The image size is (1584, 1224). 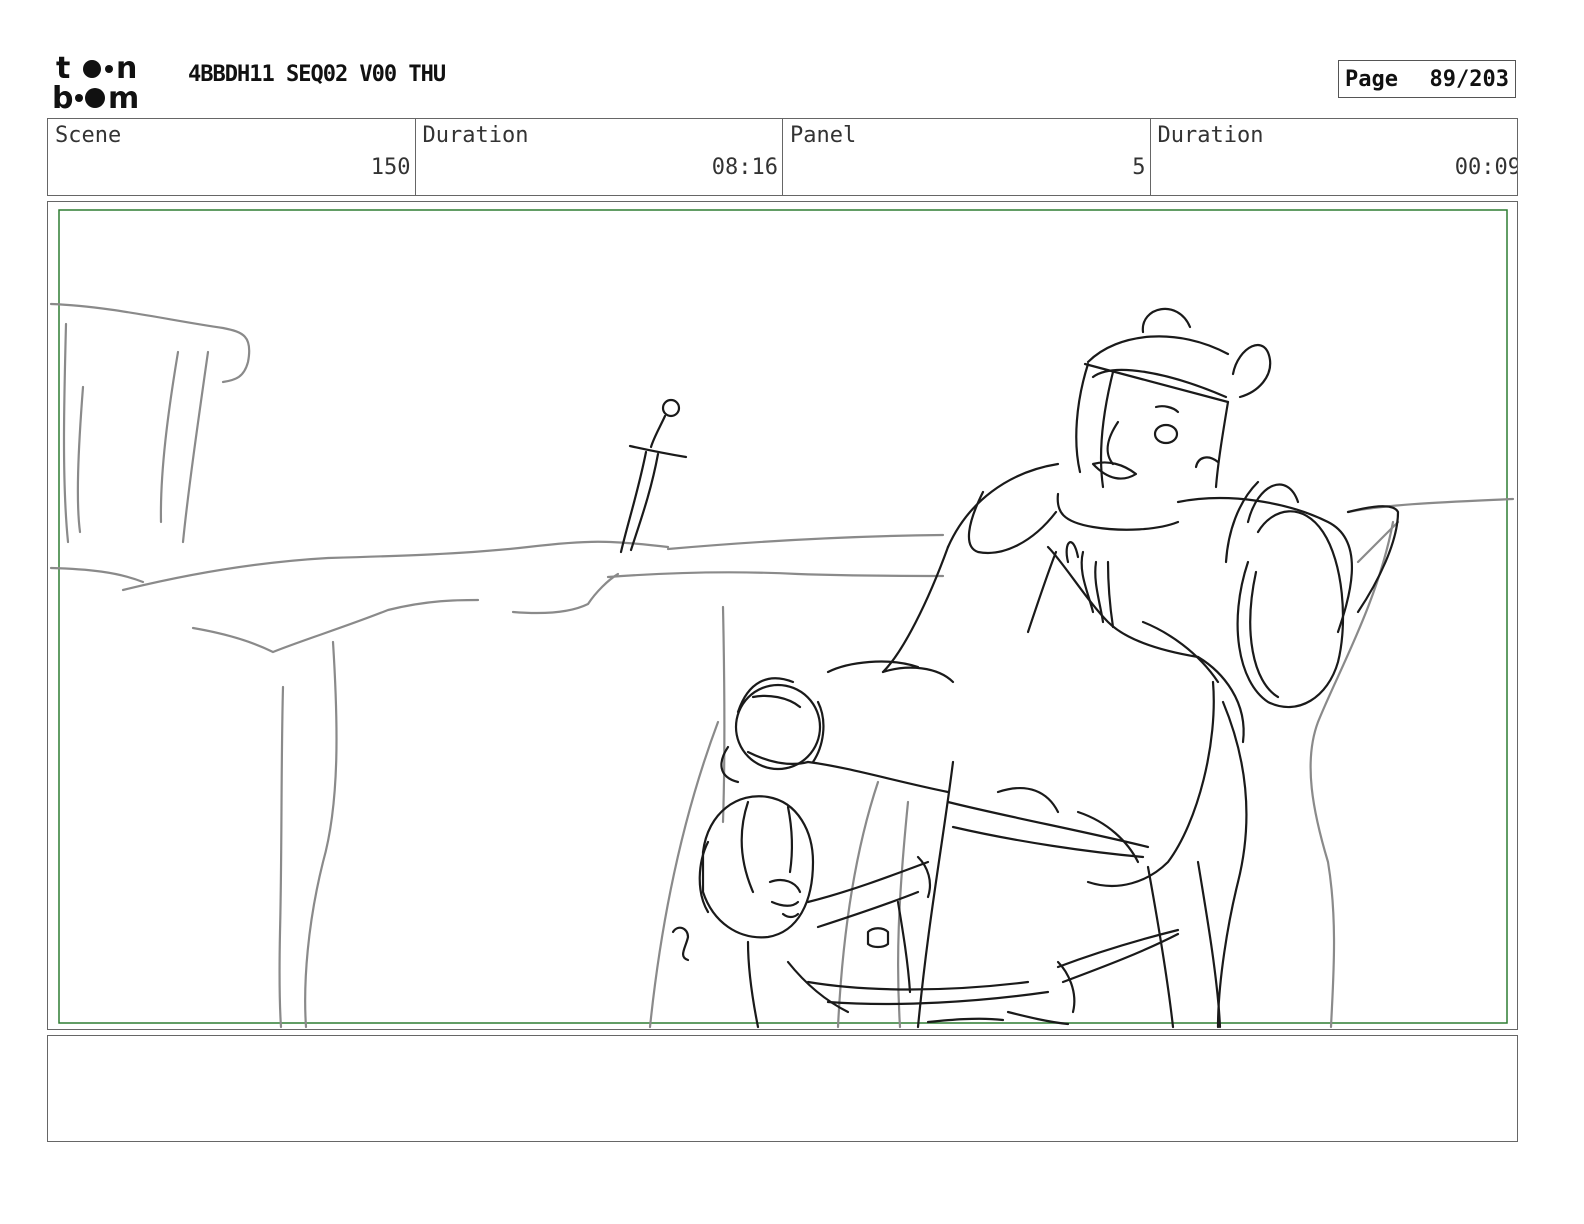 I want to click on scene-cell: Scene 150, so click(x=232, y=157).